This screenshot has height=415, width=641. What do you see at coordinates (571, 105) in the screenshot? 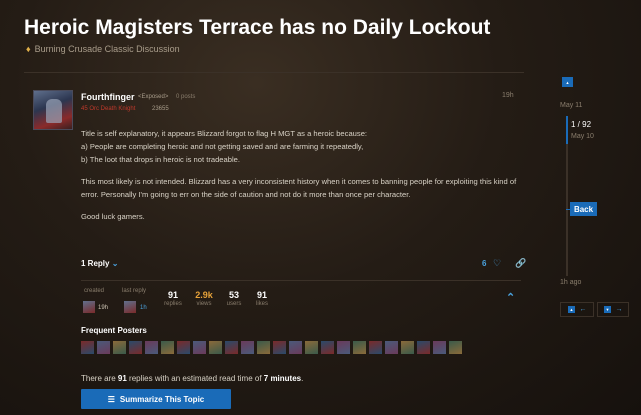
I see `timeline-start-date: May 11` at bounding box center [571, 105].